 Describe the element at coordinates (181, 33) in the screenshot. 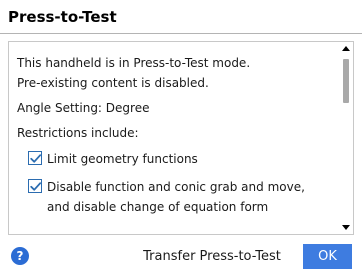

I see `title-divider` at that location.